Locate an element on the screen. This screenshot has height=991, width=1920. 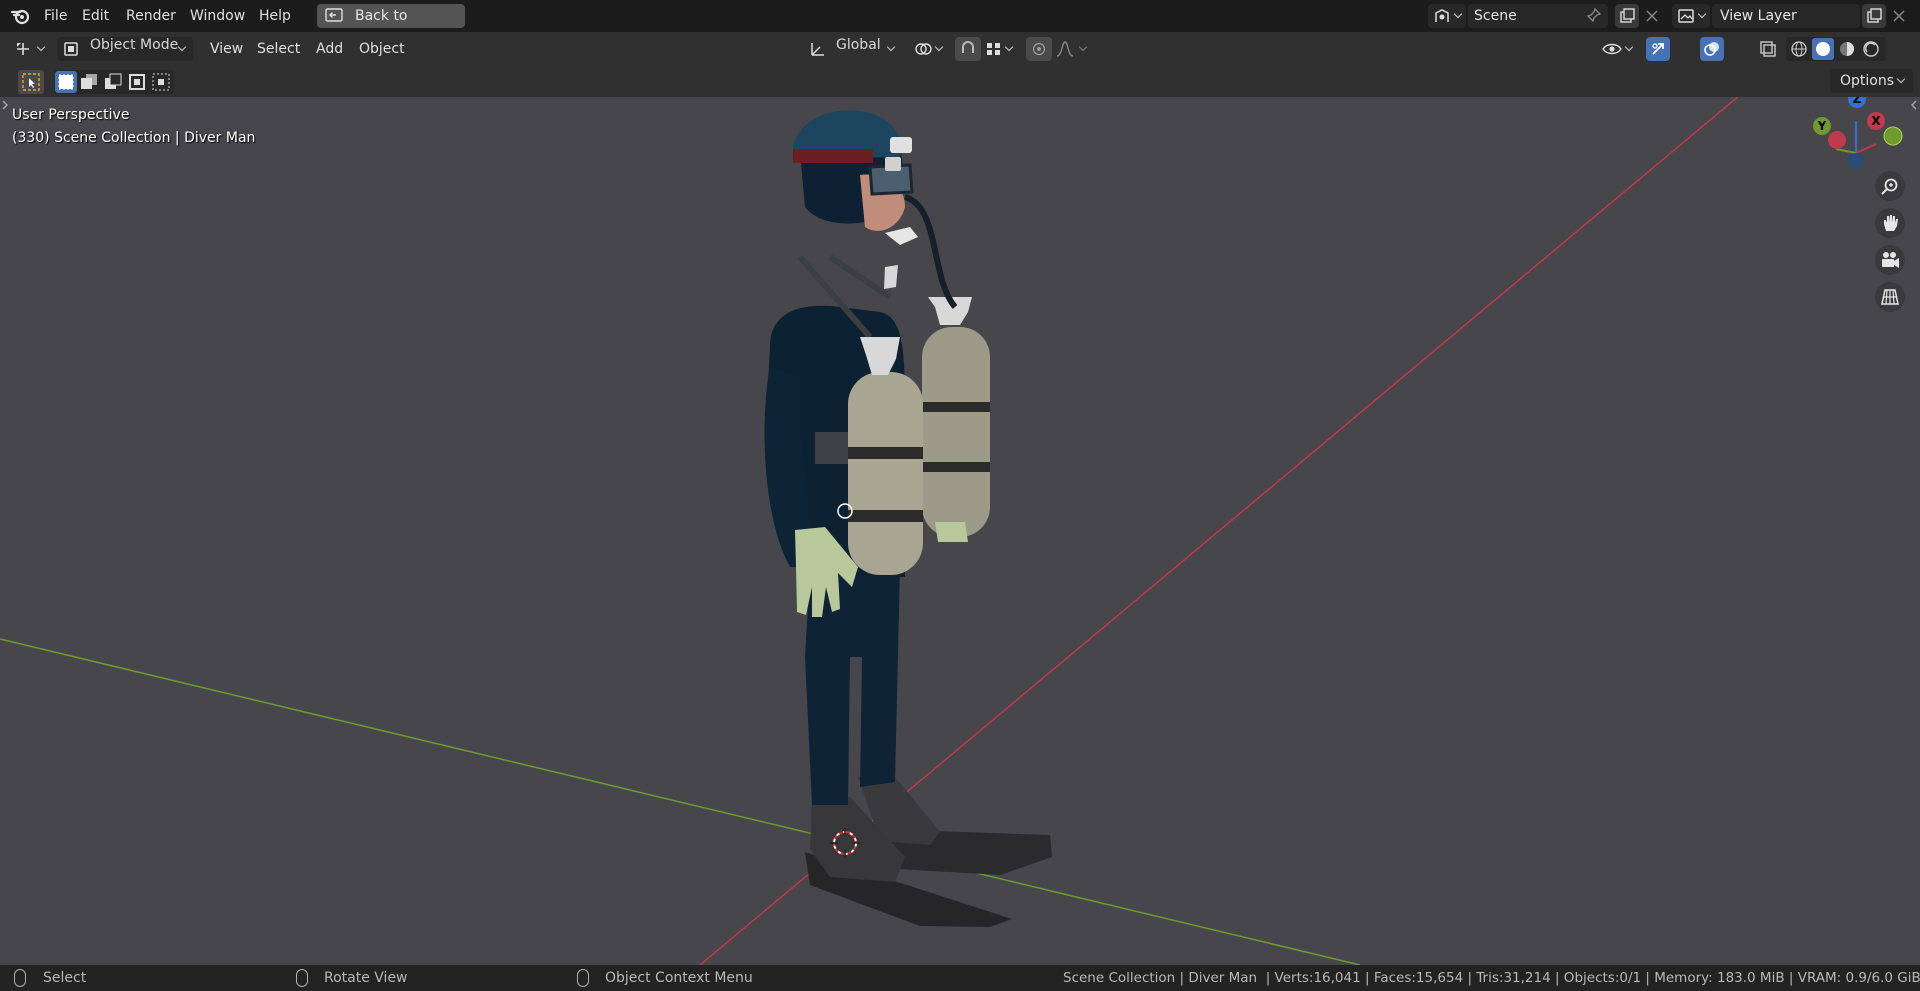
status-context-menu-hint: Object Context Menu is located at coordinates (679, 978).